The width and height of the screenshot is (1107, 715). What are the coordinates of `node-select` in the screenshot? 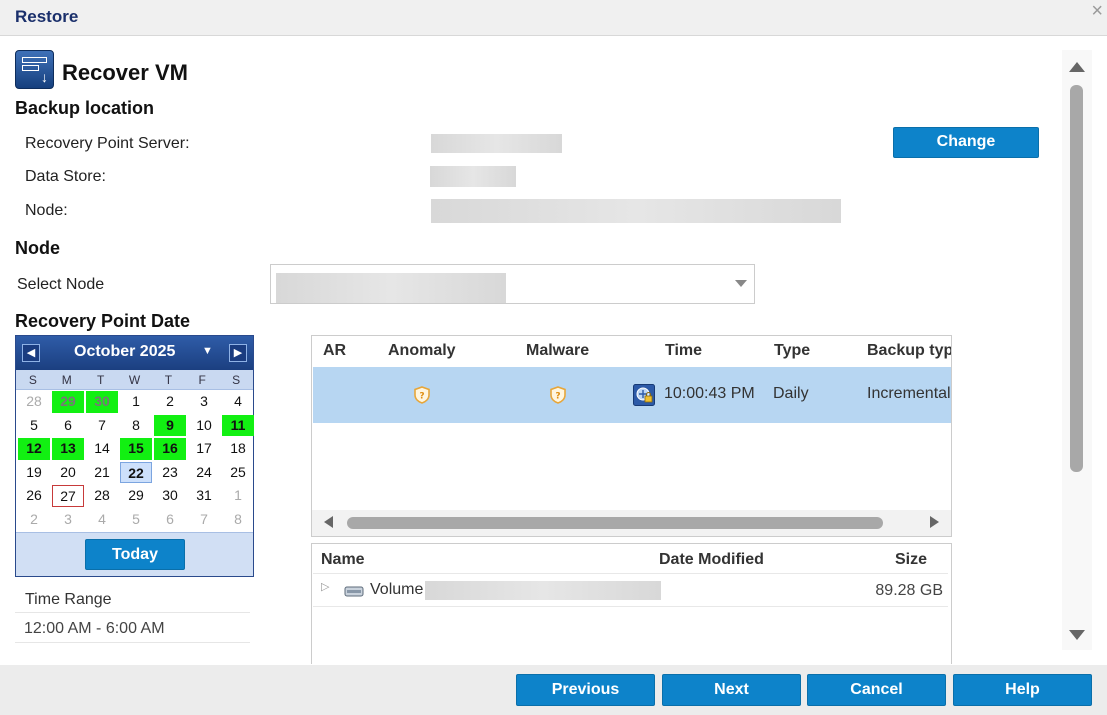 It's located at (512, 284).